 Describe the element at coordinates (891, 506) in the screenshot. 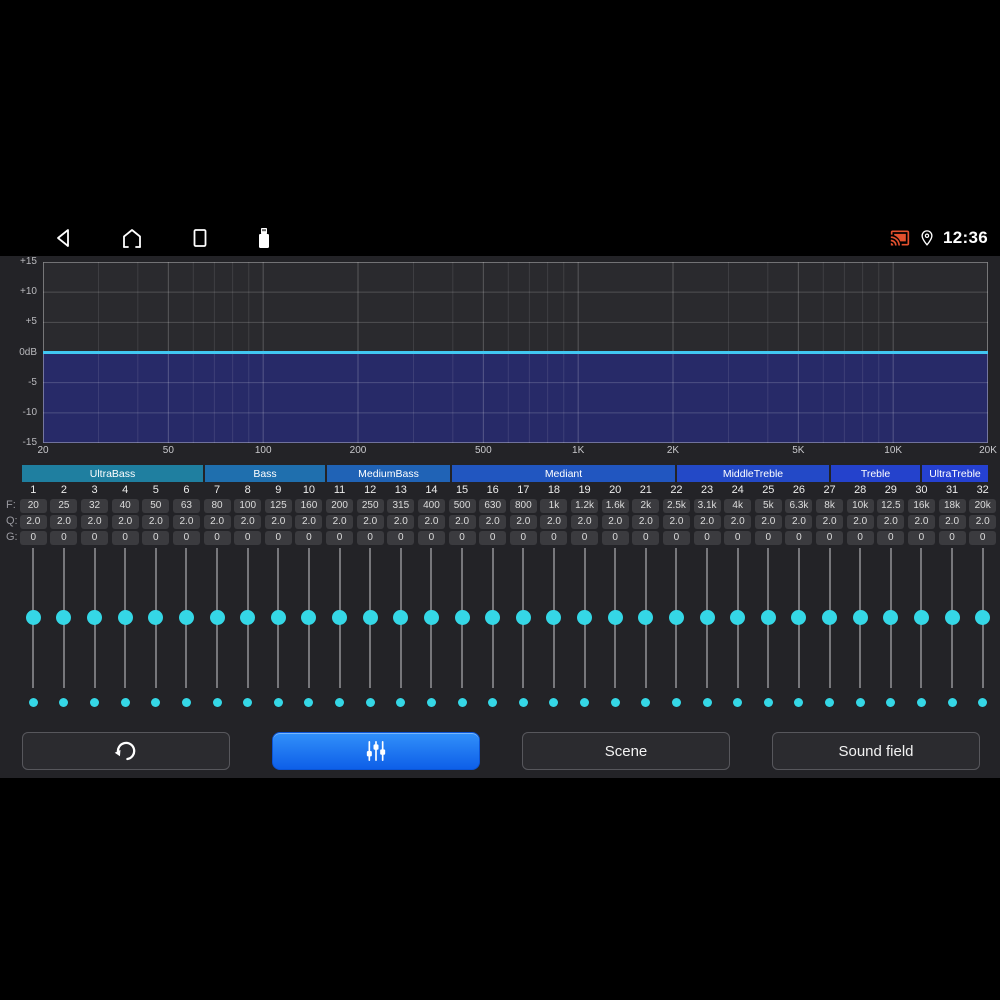

I see `band-frequency-chip-29: 12.5` at that location.